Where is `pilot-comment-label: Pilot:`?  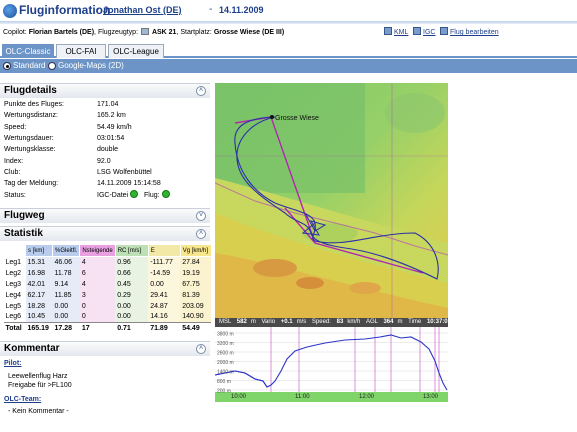 pilot-comment-label: Pilot: is located at coordinates (13, 363).